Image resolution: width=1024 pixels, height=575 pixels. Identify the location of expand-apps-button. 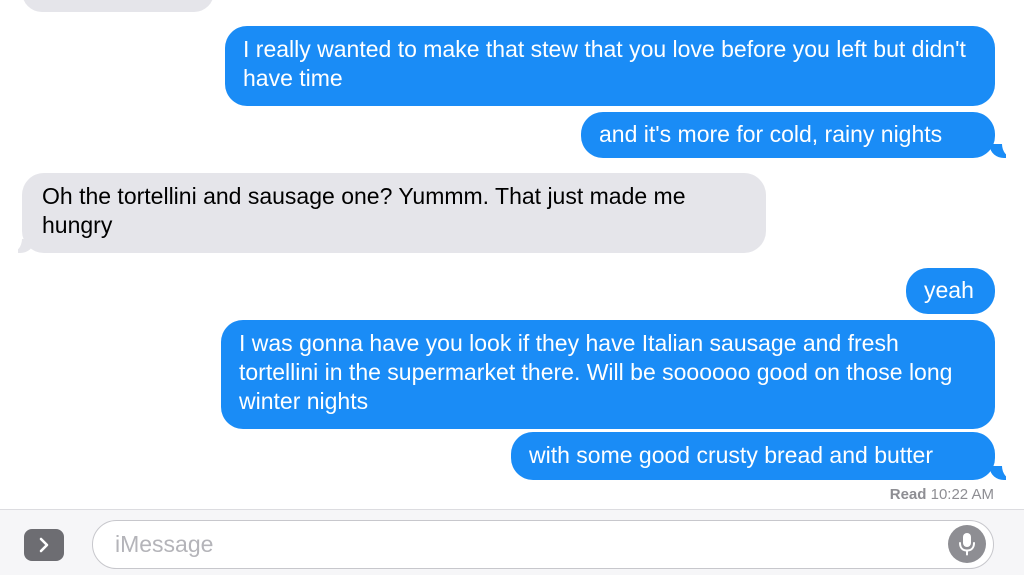
(44, 545).